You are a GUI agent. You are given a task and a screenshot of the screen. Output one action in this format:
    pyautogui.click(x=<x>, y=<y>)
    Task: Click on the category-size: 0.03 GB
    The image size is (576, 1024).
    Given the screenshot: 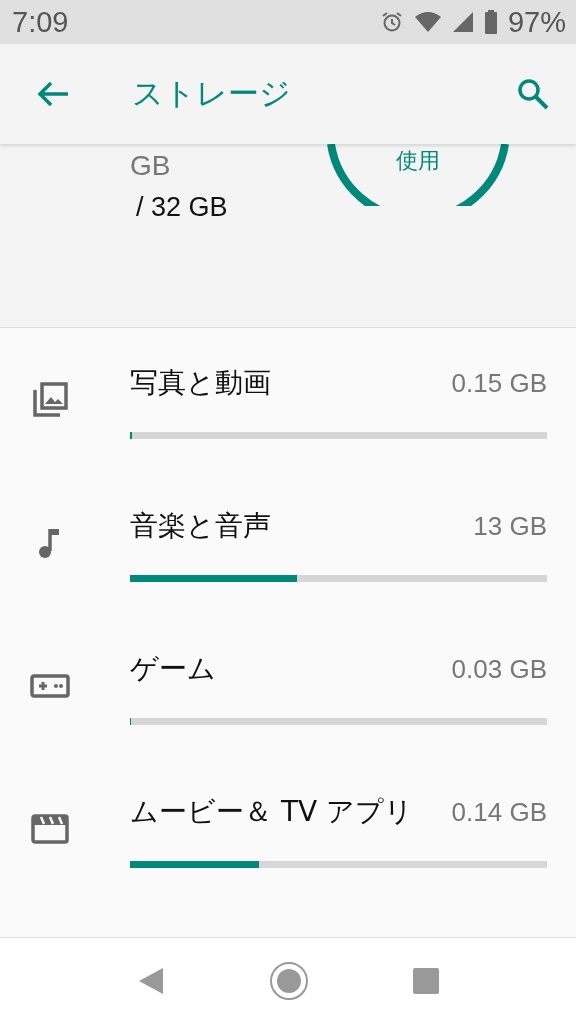 What is the action you would take?
    pyautogui.click(x=499, y=669)
    